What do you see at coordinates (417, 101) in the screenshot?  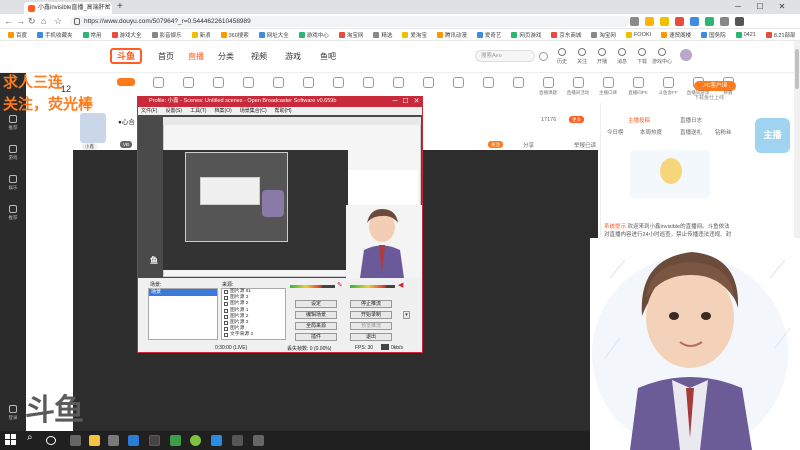 I see `obs-close-button: ✕` at bounding box center [417, 101].